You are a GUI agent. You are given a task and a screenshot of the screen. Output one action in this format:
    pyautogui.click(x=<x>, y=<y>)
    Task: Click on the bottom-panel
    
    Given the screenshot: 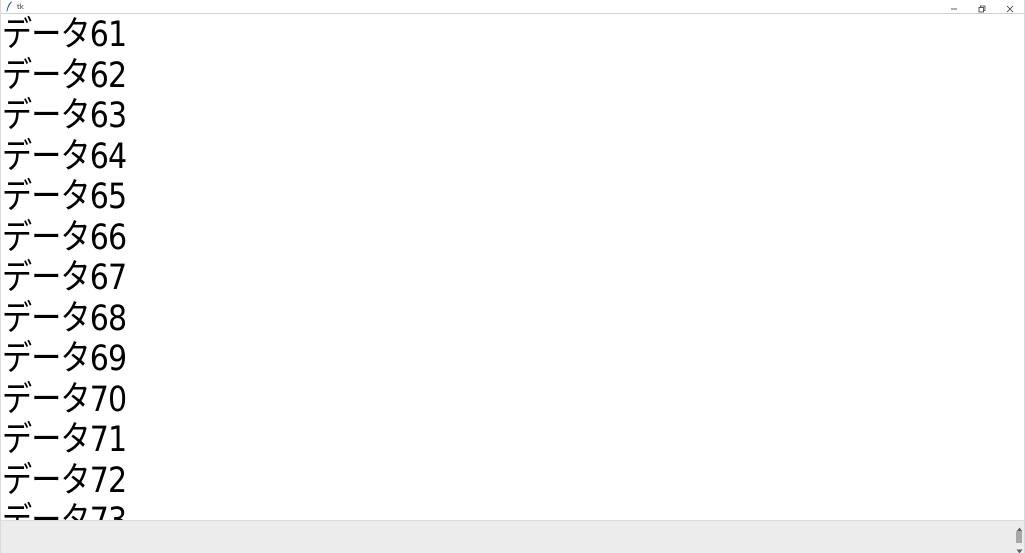 What is the action you would take?
    pyautogui.click(x=512, y=536)
    